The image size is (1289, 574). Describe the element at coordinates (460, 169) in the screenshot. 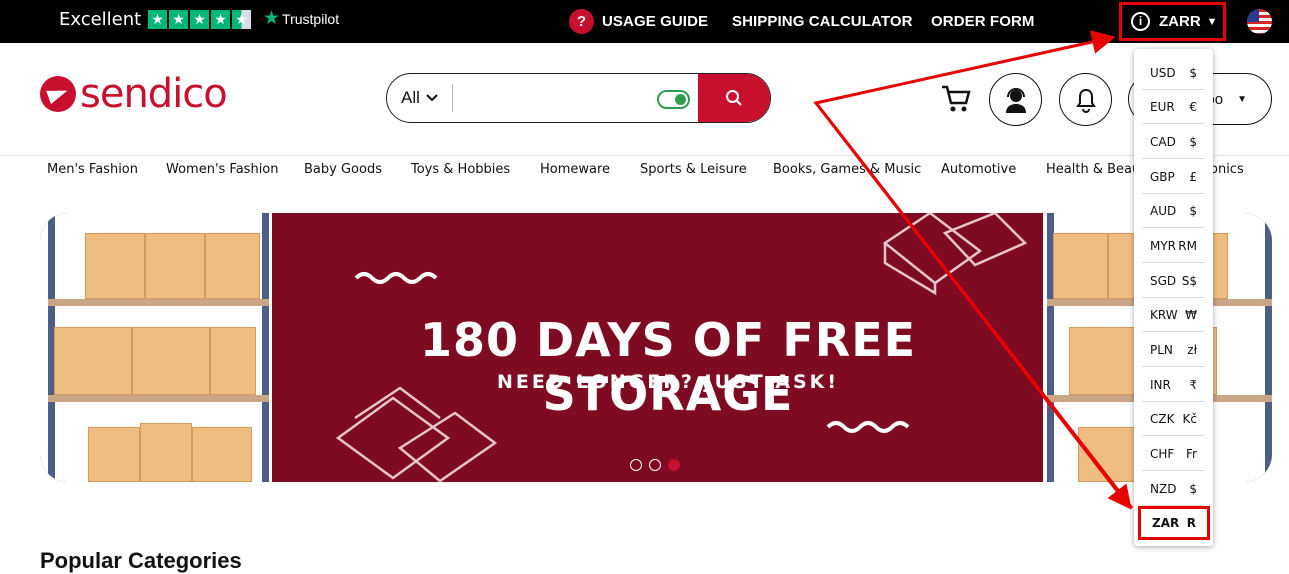

I see `nav-category-toys-hobbies: Toys & Hobbies` at that location.